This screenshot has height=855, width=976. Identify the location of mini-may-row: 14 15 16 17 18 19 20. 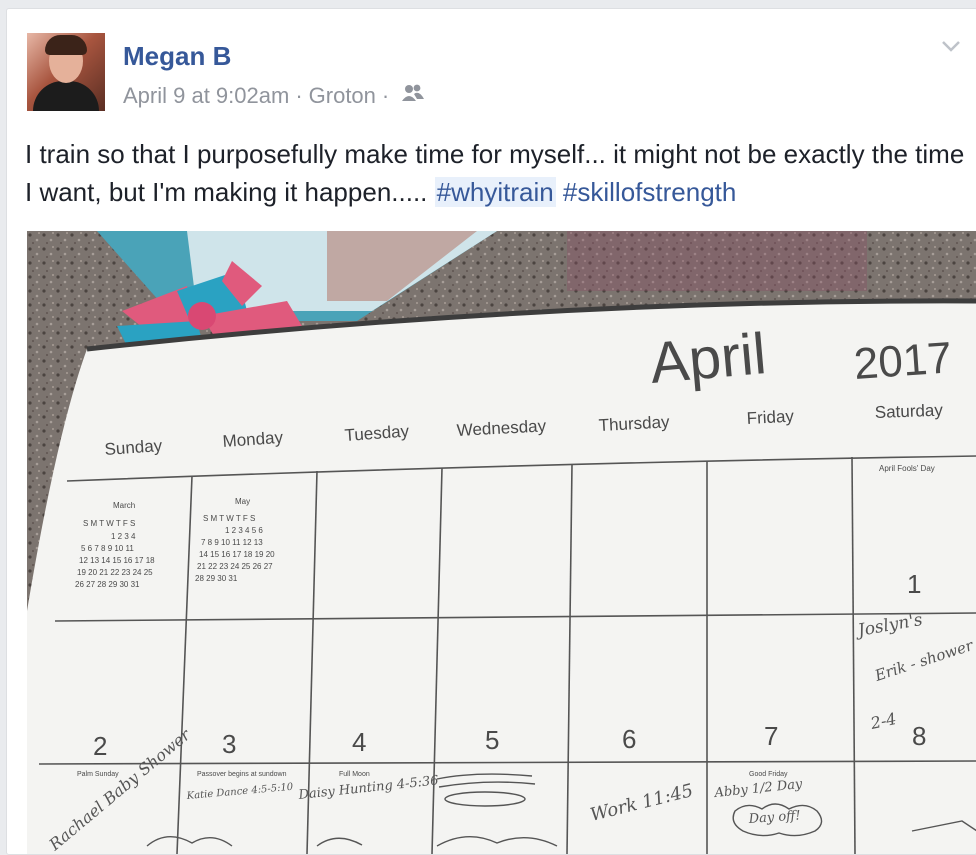
(237, 554).